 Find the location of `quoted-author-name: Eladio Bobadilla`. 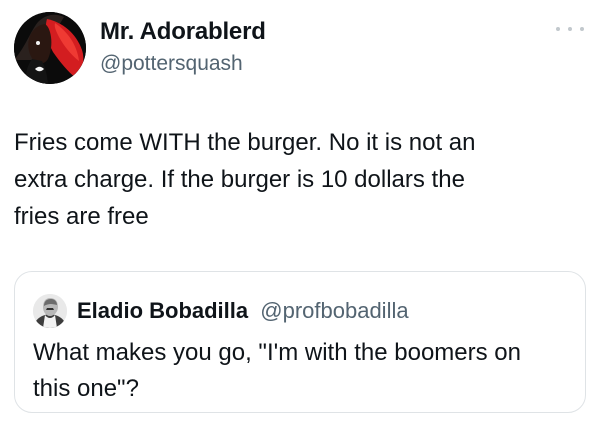

quoted-author-name: Eladio Bobadilla is located at coordinates (162, 310).